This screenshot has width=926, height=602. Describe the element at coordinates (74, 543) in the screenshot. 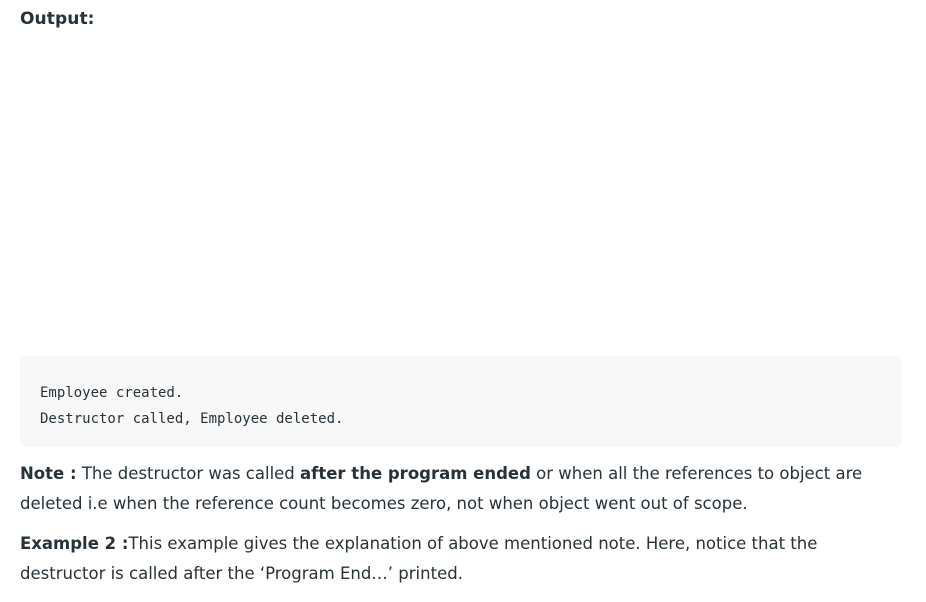

I see `example-label: Example 2 :` at that location.